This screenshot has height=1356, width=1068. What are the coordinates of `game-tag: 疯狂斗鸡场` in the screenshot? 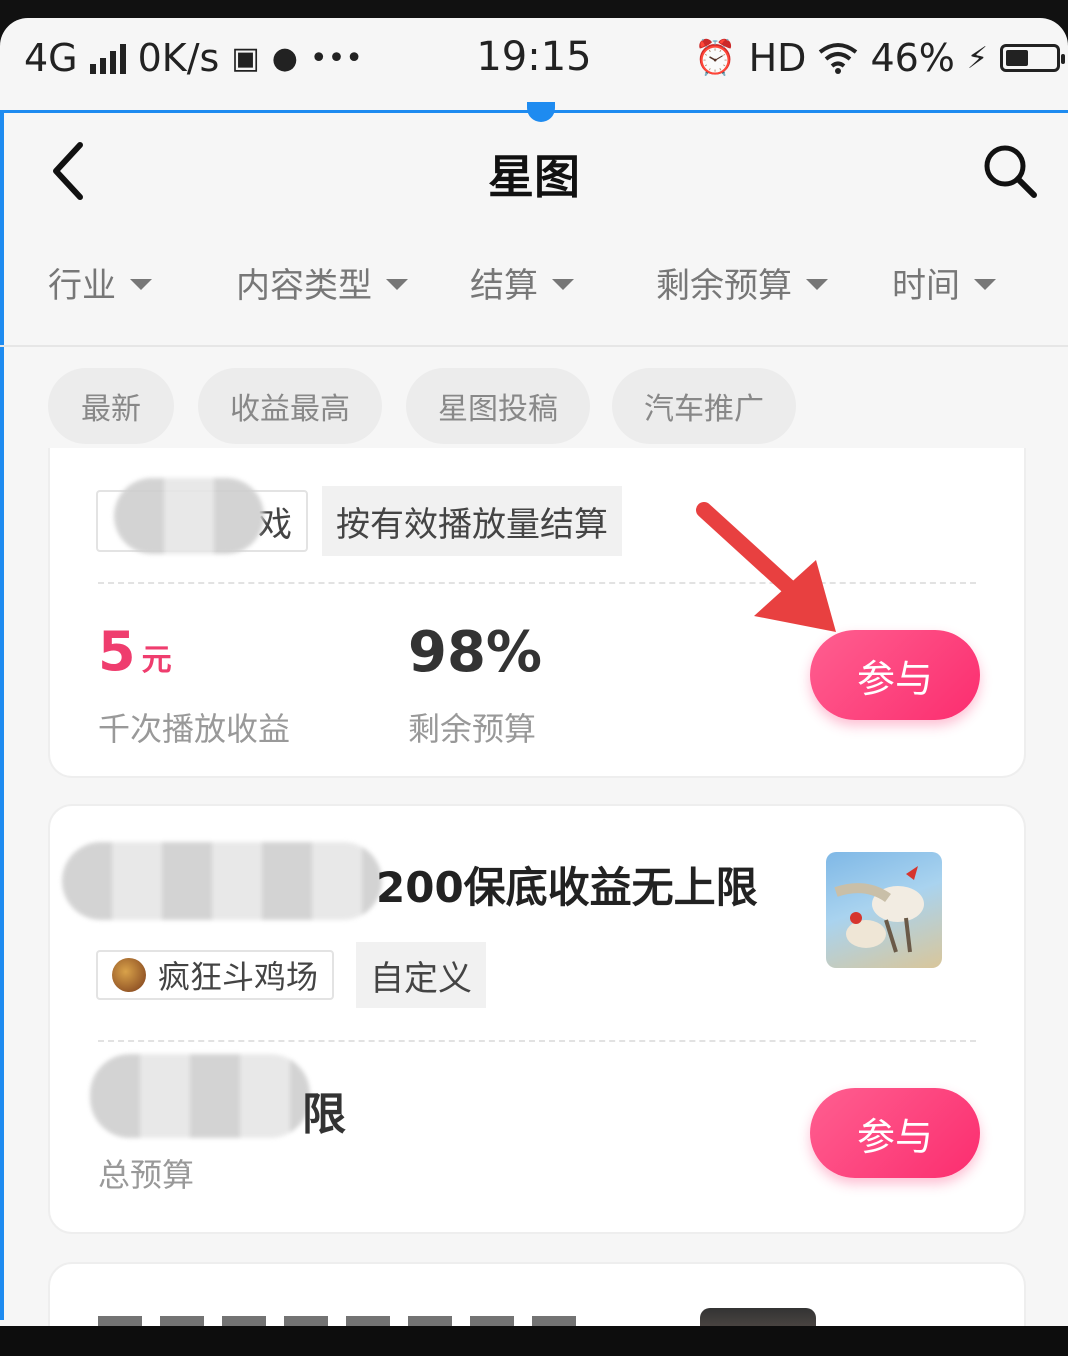 It's located at (215, 975).